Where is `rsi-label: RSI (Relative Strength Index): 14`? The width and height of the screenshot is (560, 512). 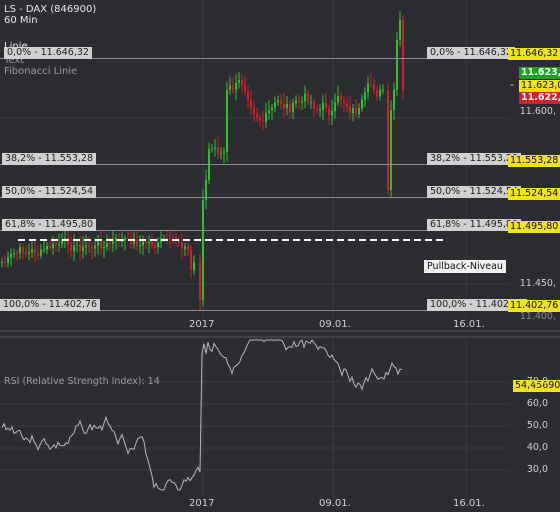
rsi-label: RSI (Relative Strength Index): 14 is located at coordinates (82, 381).